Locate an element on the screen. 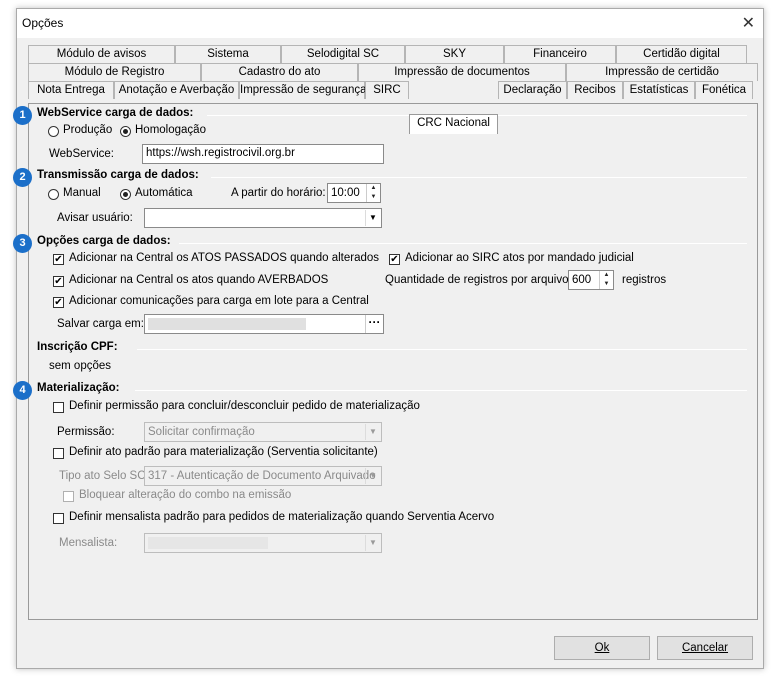 Image resolution: width=777 pixels, height=682 pixels. tab-sky: SKY is located at coordinates (454, 54).